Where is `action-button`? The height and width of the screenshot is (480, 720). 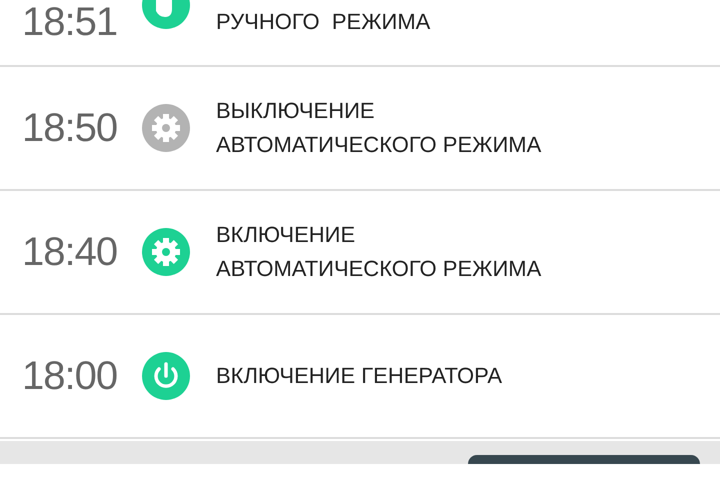
action-button is located at coordinates (584, 459).